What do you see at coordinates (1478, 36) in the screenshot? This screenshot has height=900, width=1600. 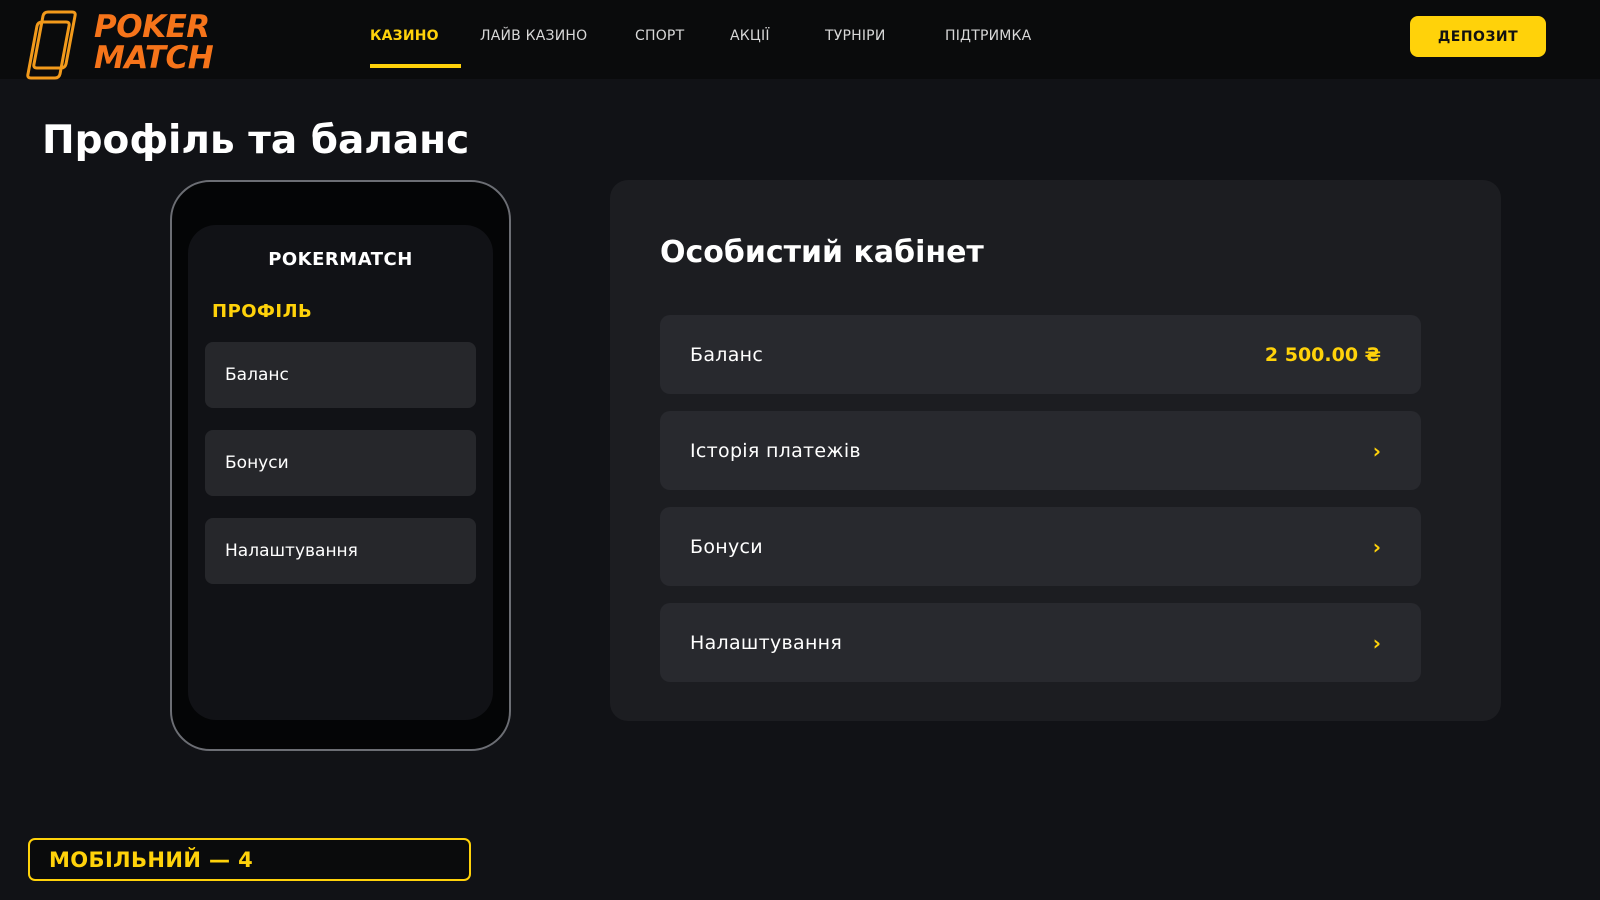 I see `deposit-button: ДЕПОЗИТ` at bounding box center [1478, 36].